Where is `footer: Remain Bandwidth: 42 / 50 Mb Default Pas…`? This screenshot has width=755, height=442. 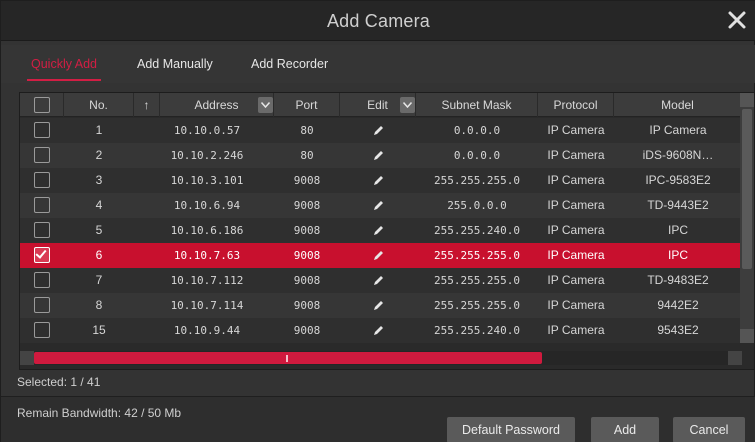 footer: Remain Bandwidth: 42 / 50 Mb Default Pas… is located at coordinates (378, 419).